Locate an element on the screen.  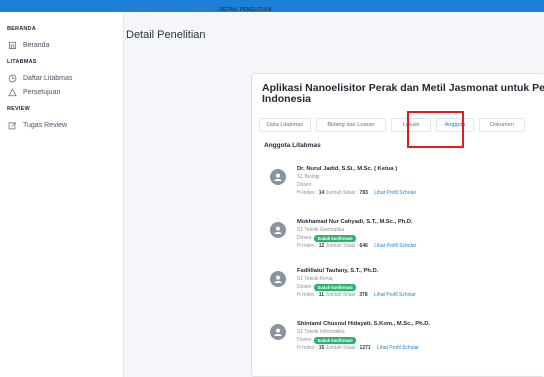
member-program: S1 Biologi is located at coordinates (308, 177).